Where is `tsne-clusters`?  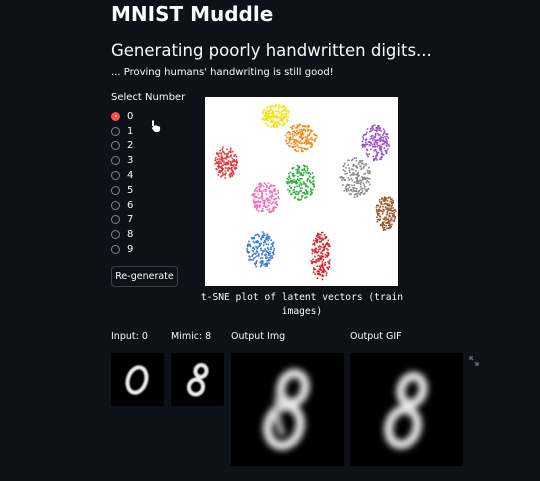
tsne-clusters is located at coordinates (305, 192).